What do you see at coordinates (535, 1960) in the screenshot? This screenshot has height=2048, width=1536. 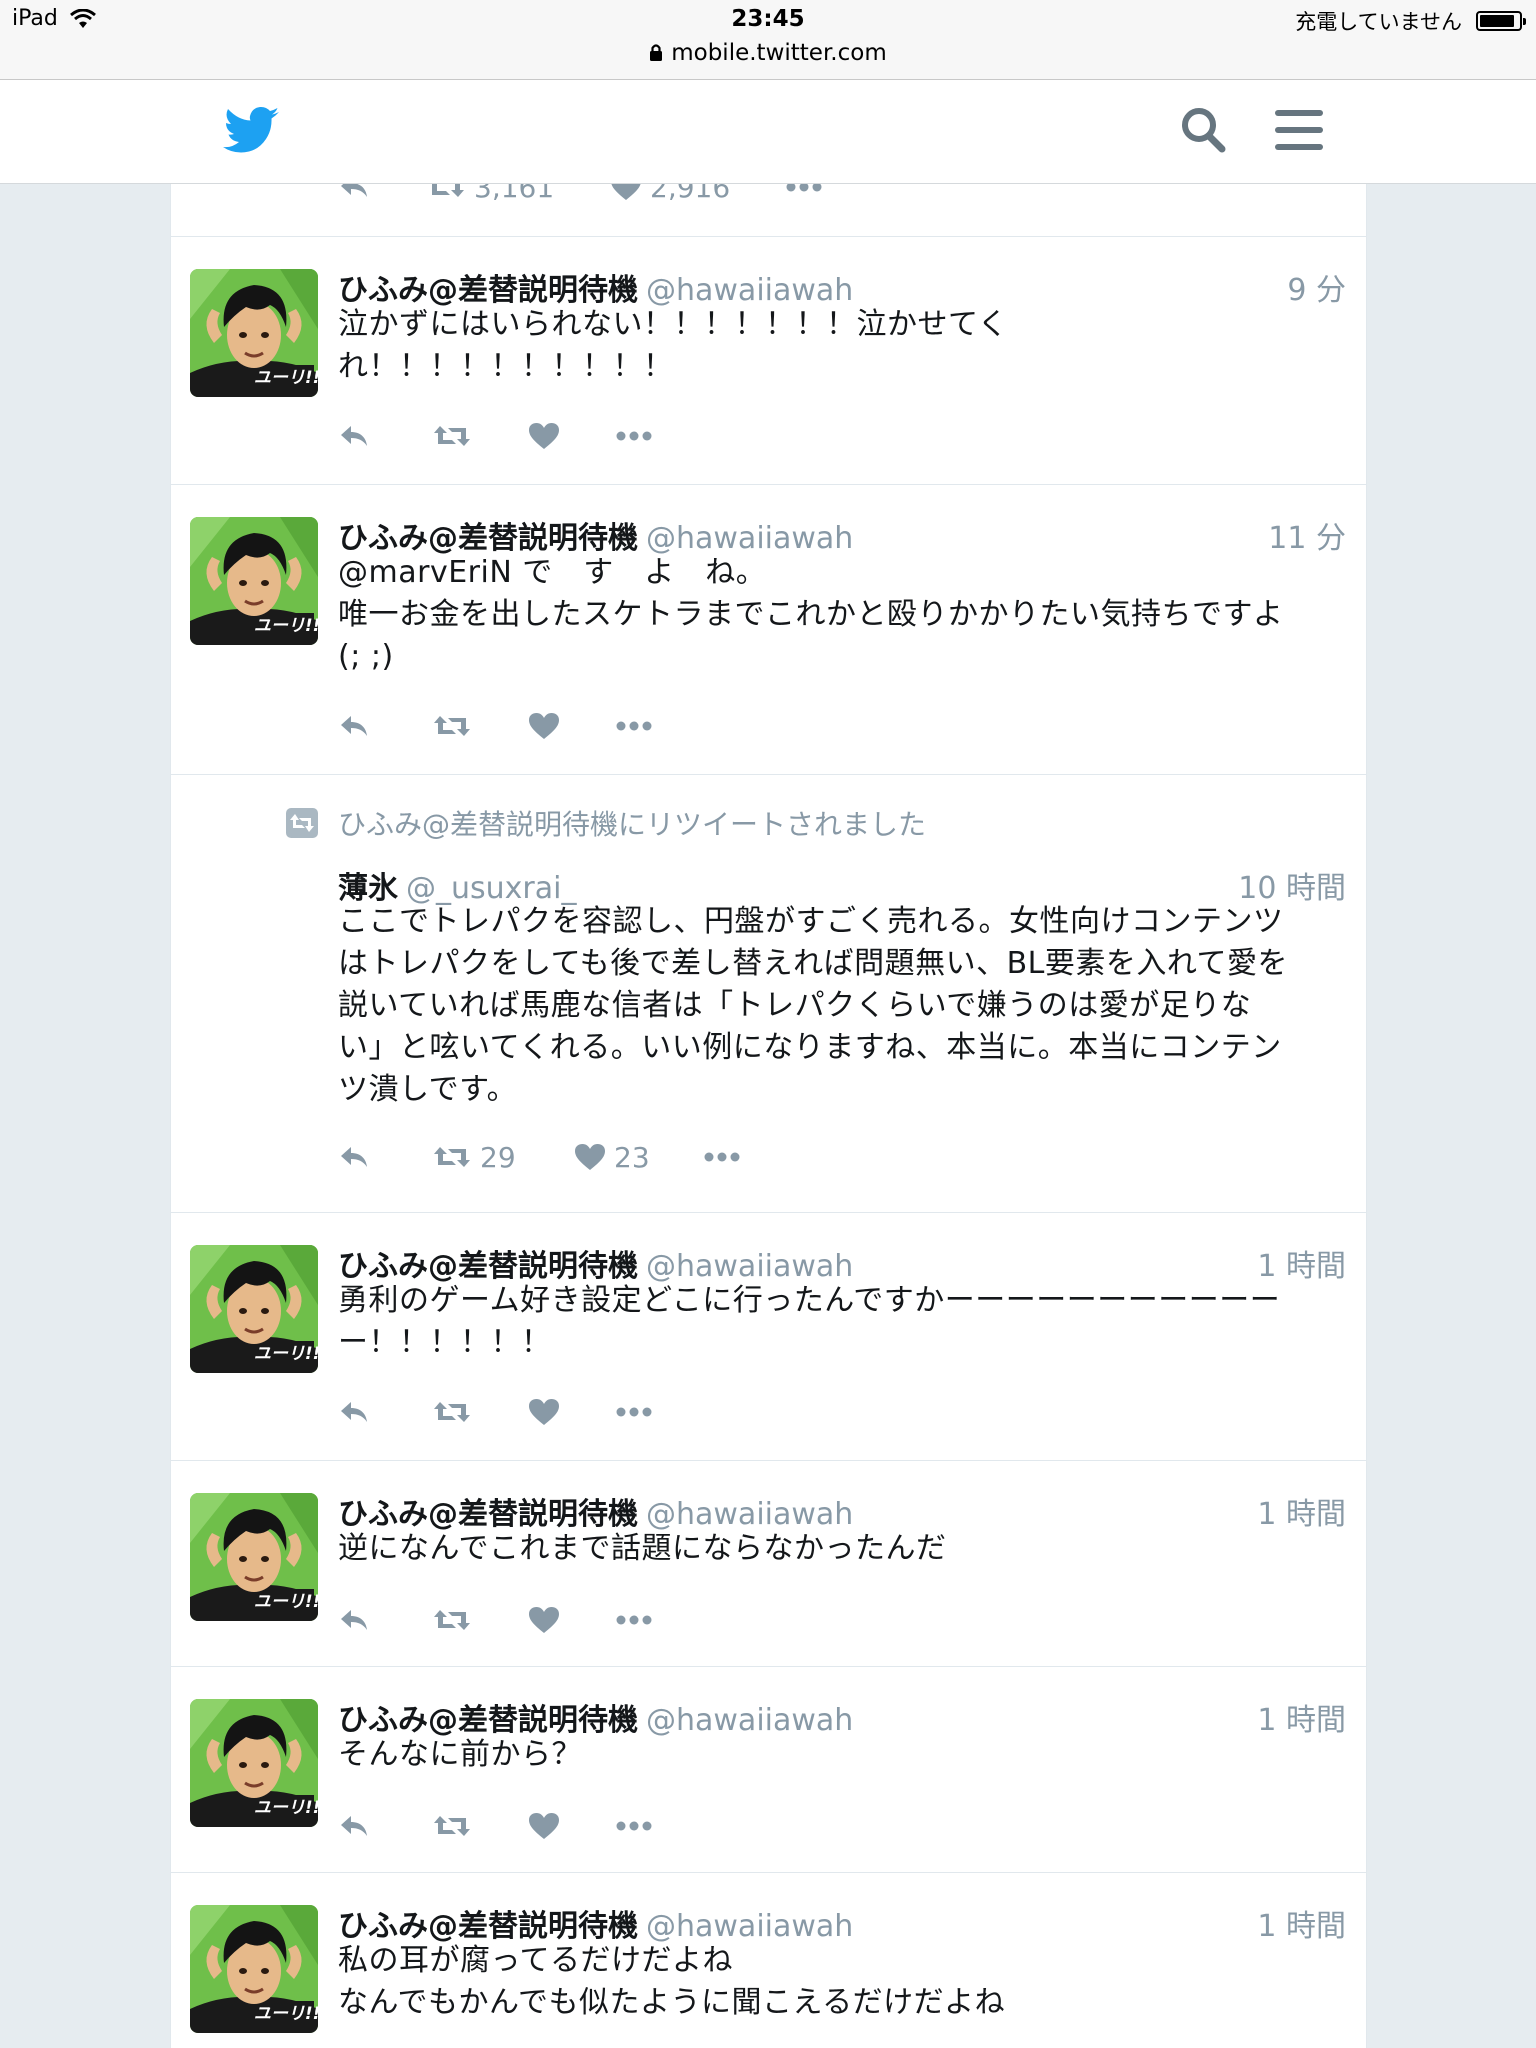 I see `tweet-text-line: 私の耳が腐ってるだけだよね` at bounding box center [535, 1960].